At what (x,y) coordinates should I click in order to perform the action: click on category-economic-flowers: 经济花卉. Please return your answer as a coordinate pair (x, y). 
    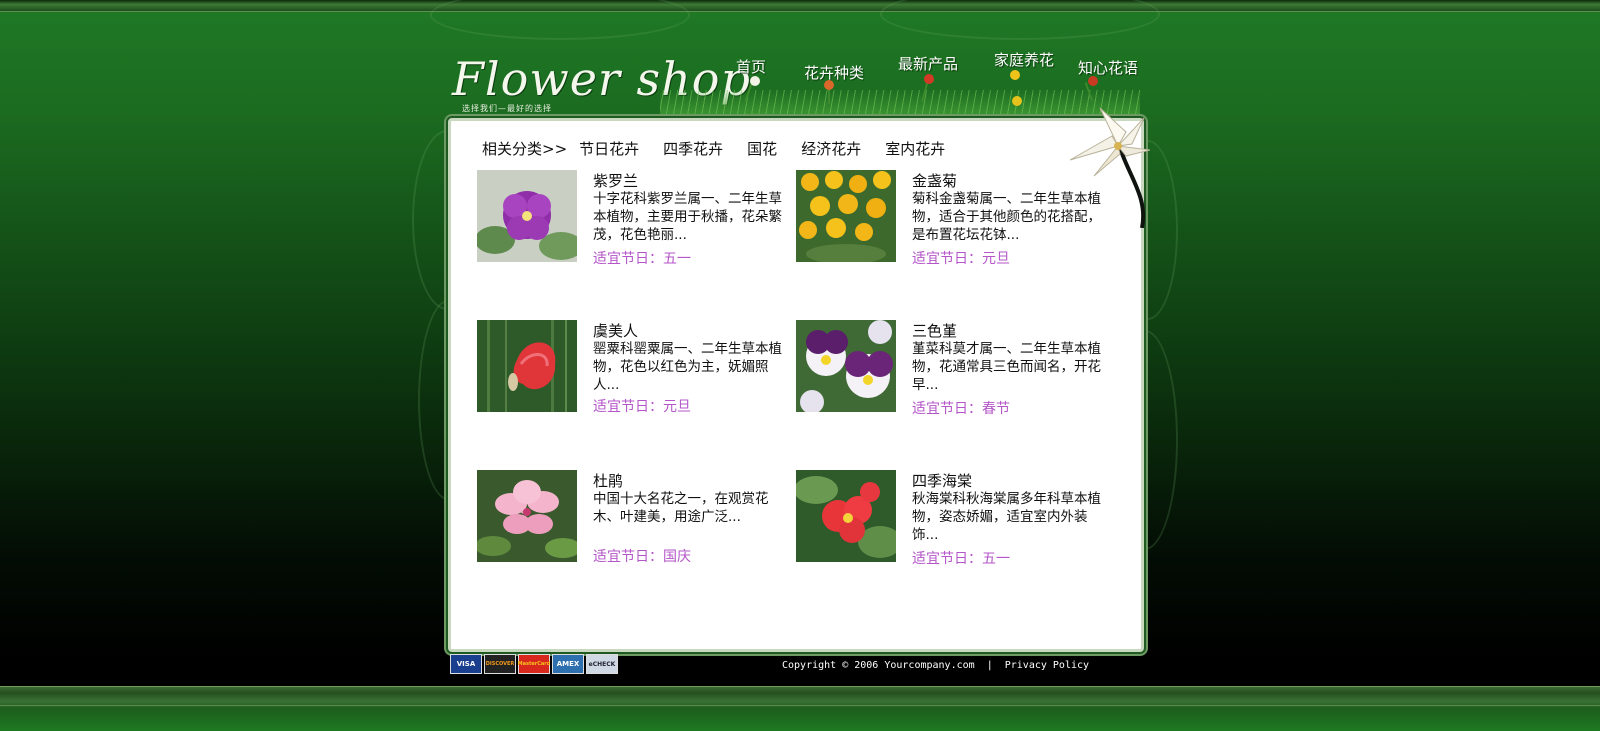
    Looking at the image, I should click on (831, 148).